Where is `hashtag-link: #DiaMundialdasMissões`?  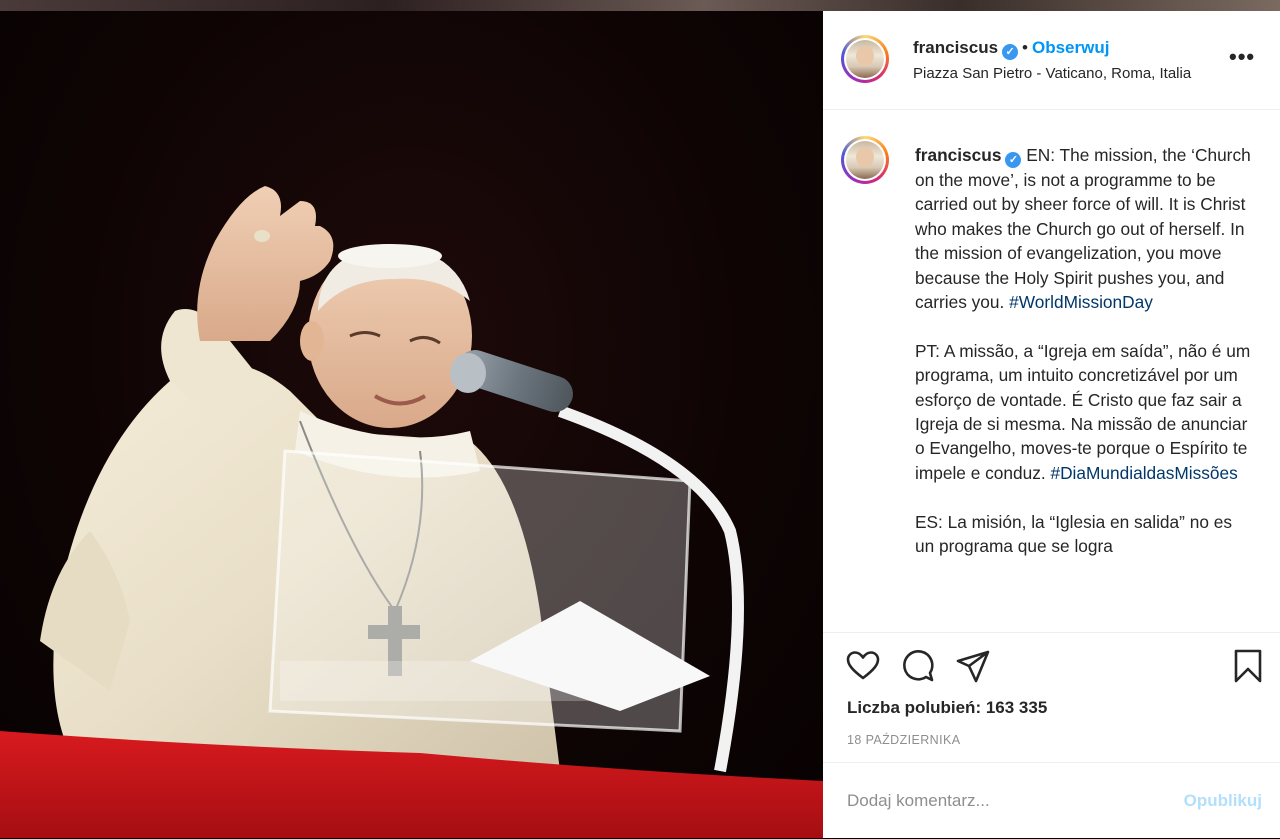
hashtag-link: #DiaMundialdasMissões is located at coordinates (1143, 473).